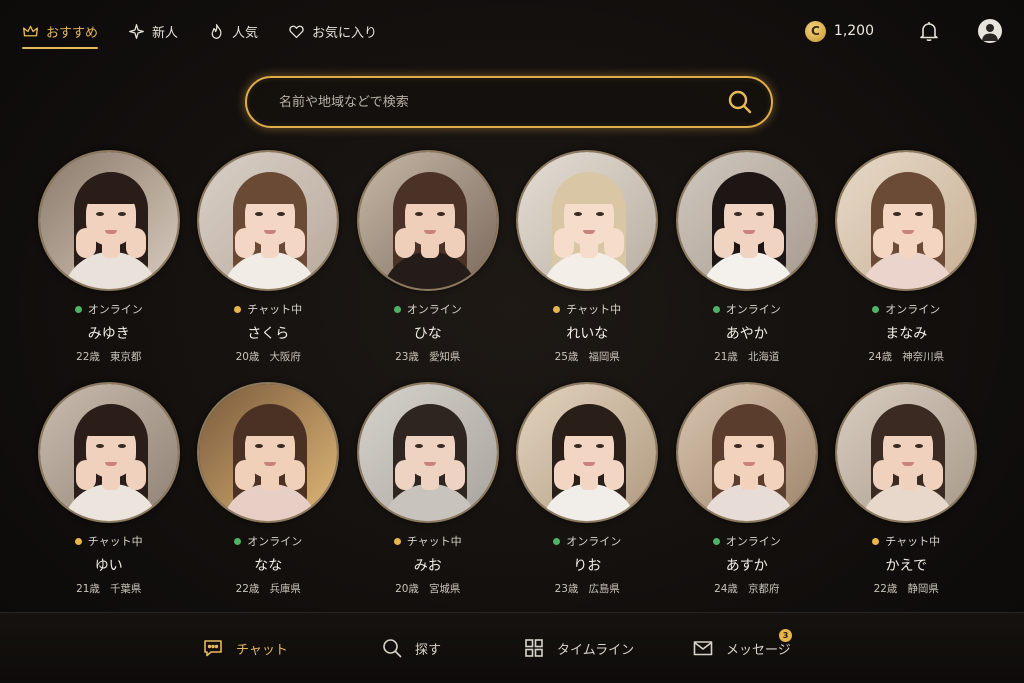  What do you see at coordinates (30, 30) in the screenshot?
I see `crown-icon` at bounding box center [30, 30].